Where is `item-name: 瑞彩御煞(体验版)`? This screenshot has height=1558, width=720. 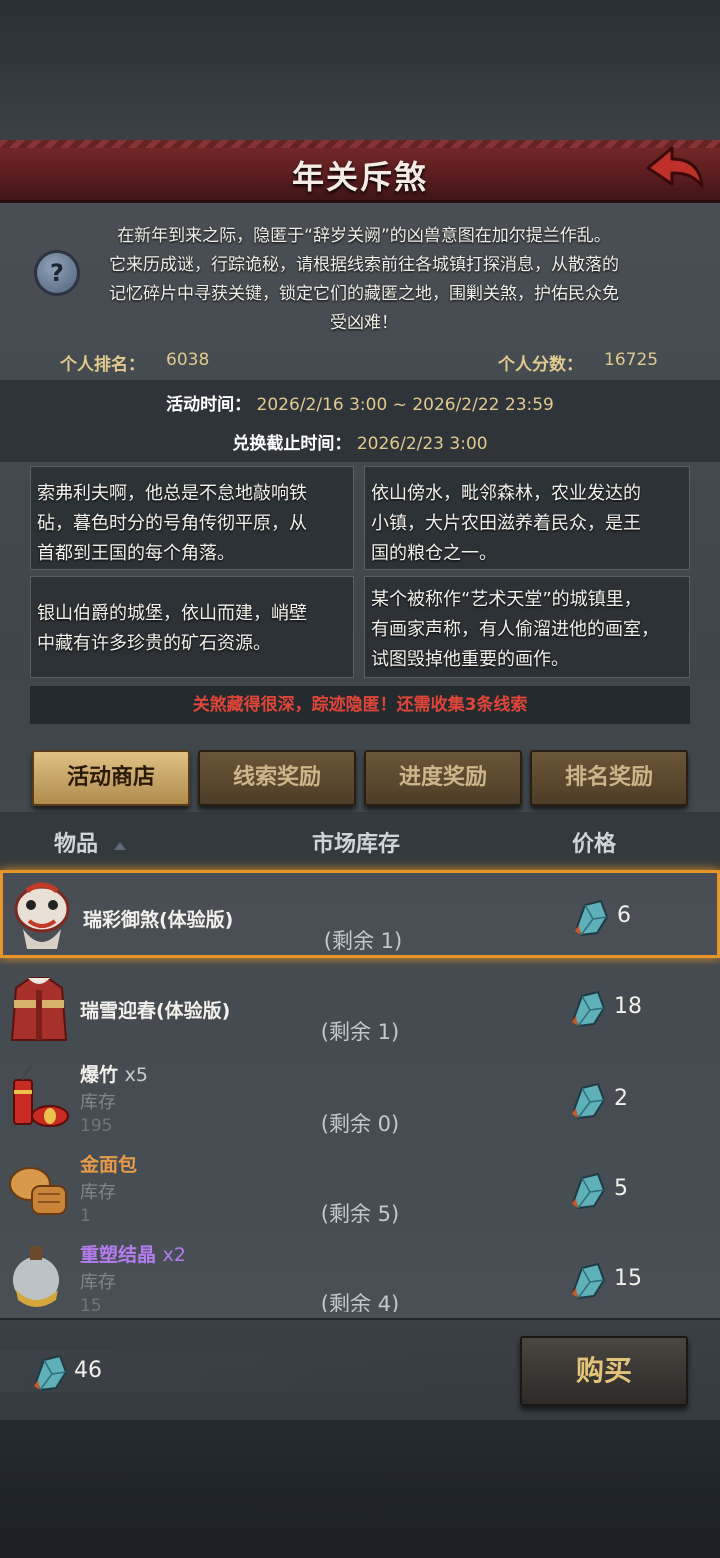
item-name: 瑞彩御煞(体验版) is located at coordinates (158, 918).